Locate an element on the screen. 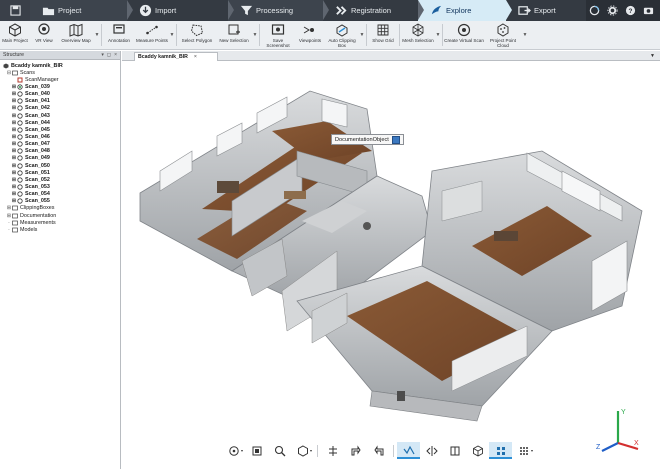  tree-scan-label: Scan_052 is located at coordinates (37, 179).